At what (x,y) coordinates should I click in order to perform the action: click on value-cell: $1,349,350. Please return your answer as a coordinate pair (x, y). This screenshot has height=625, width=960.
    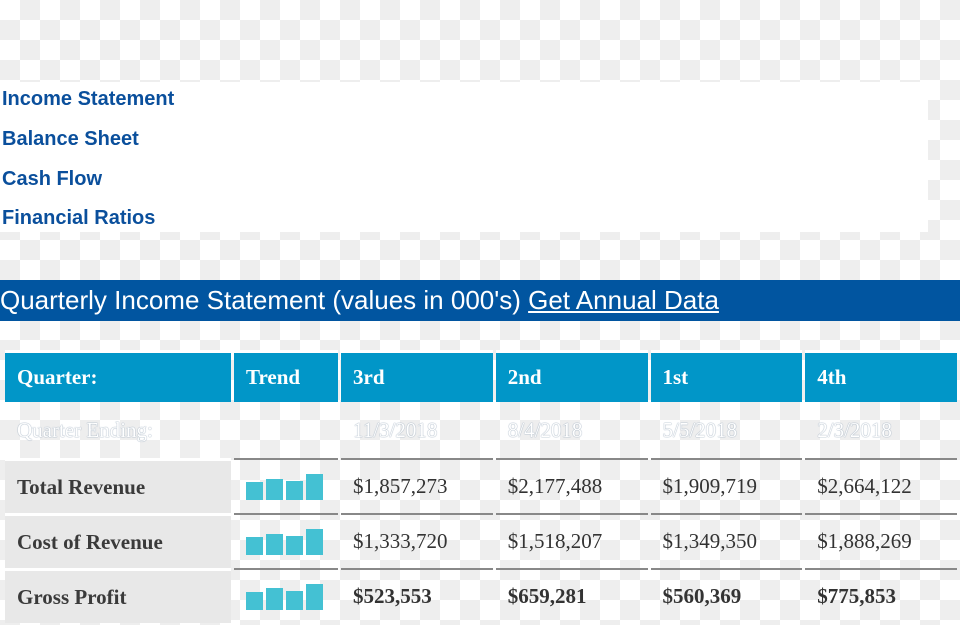
    Looking at the image, I should click on (726, 540).